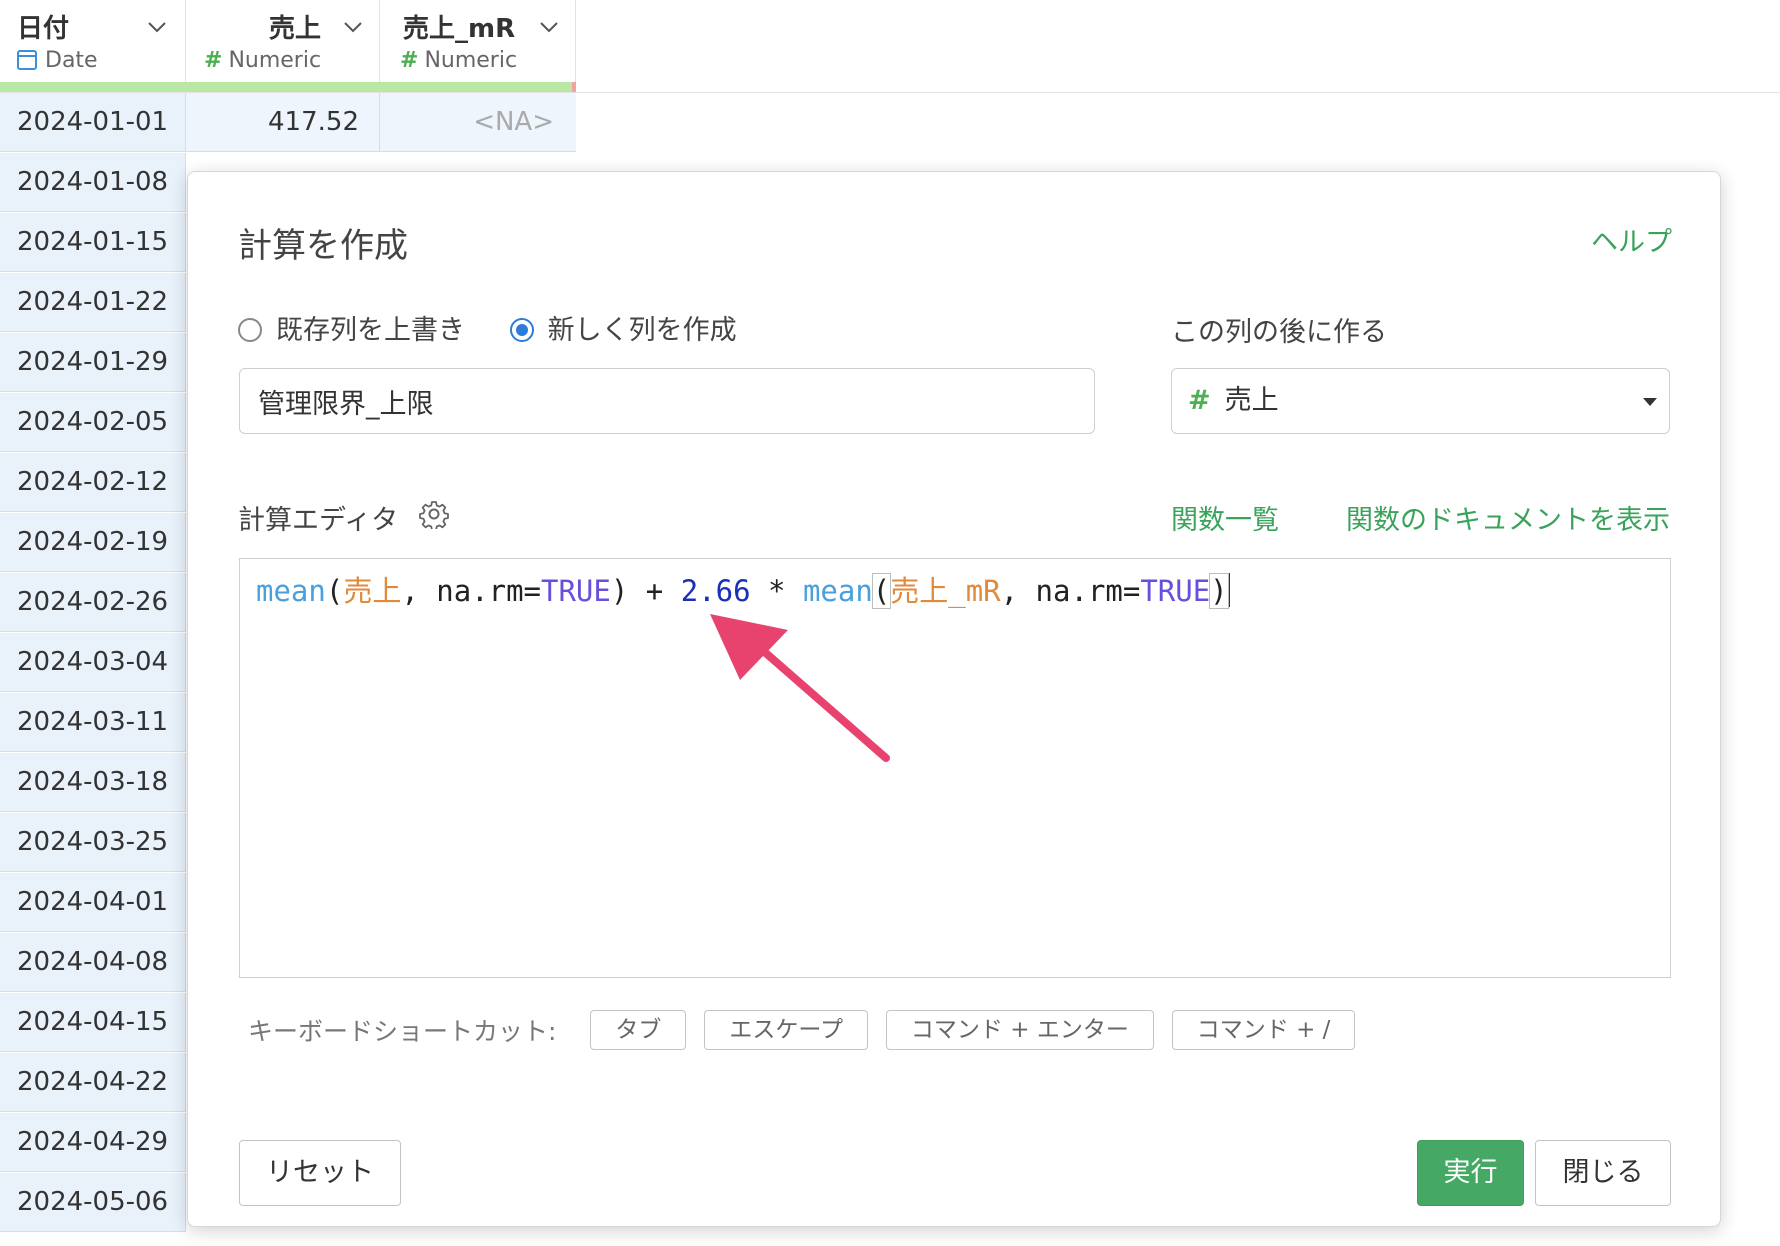 This screenshot has height=1246, width=1780. What do you see at coordinates (372, 591) in the screenshot?
I see `code-column: 売上` at bounding box center [372, 591].